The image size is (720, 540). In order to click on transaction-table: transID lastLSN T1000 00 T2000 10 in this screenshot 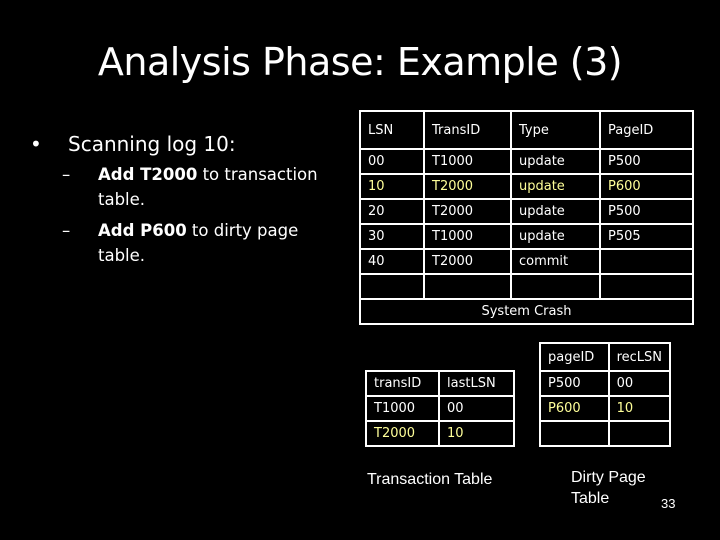, I will do `click(440, 408)`.